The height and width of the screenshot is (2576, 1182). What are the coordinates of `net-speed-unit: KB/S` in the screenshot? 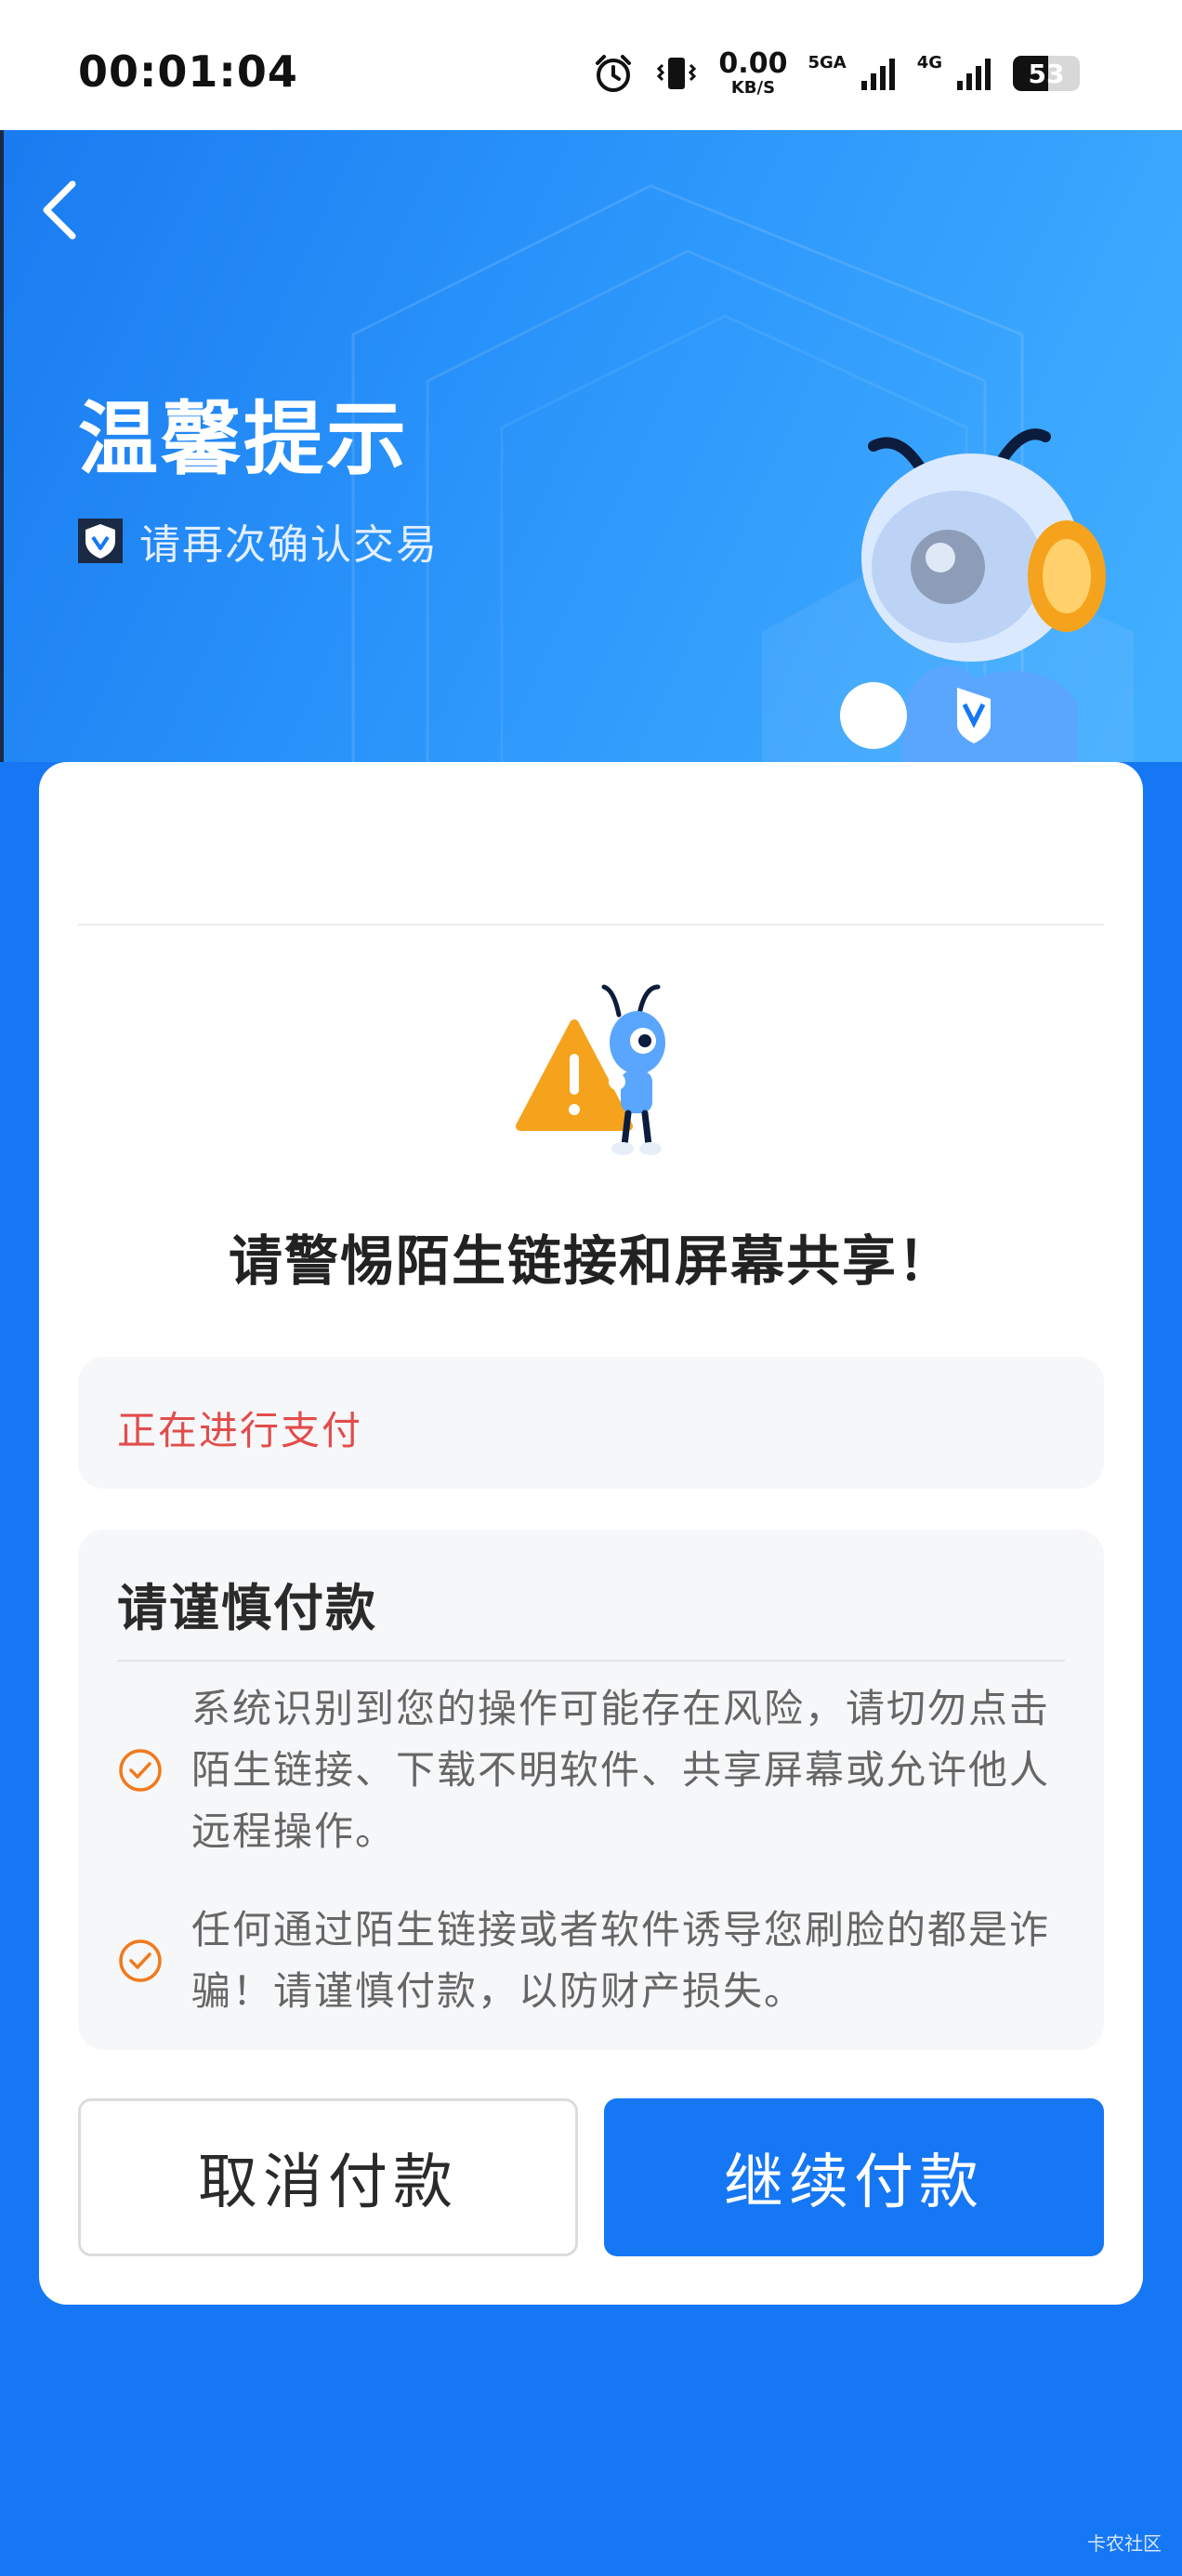 It's located at (753, 88).